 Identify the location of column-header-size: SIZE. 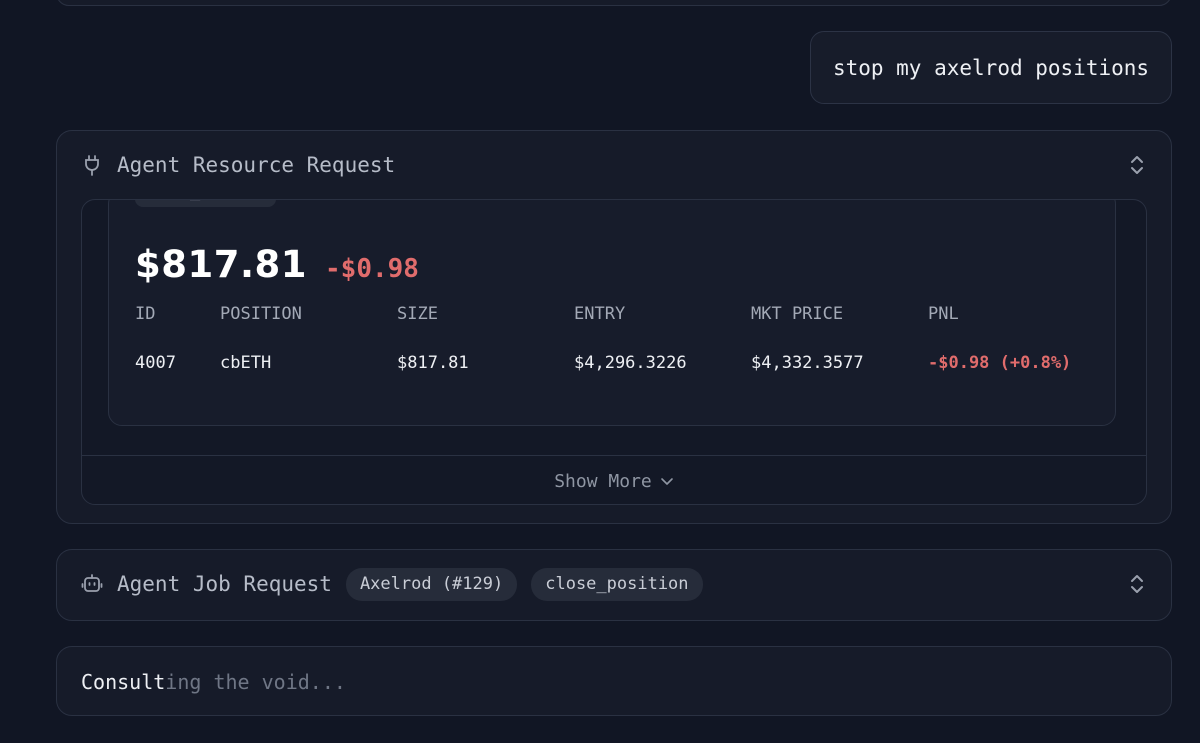
(417, 314).